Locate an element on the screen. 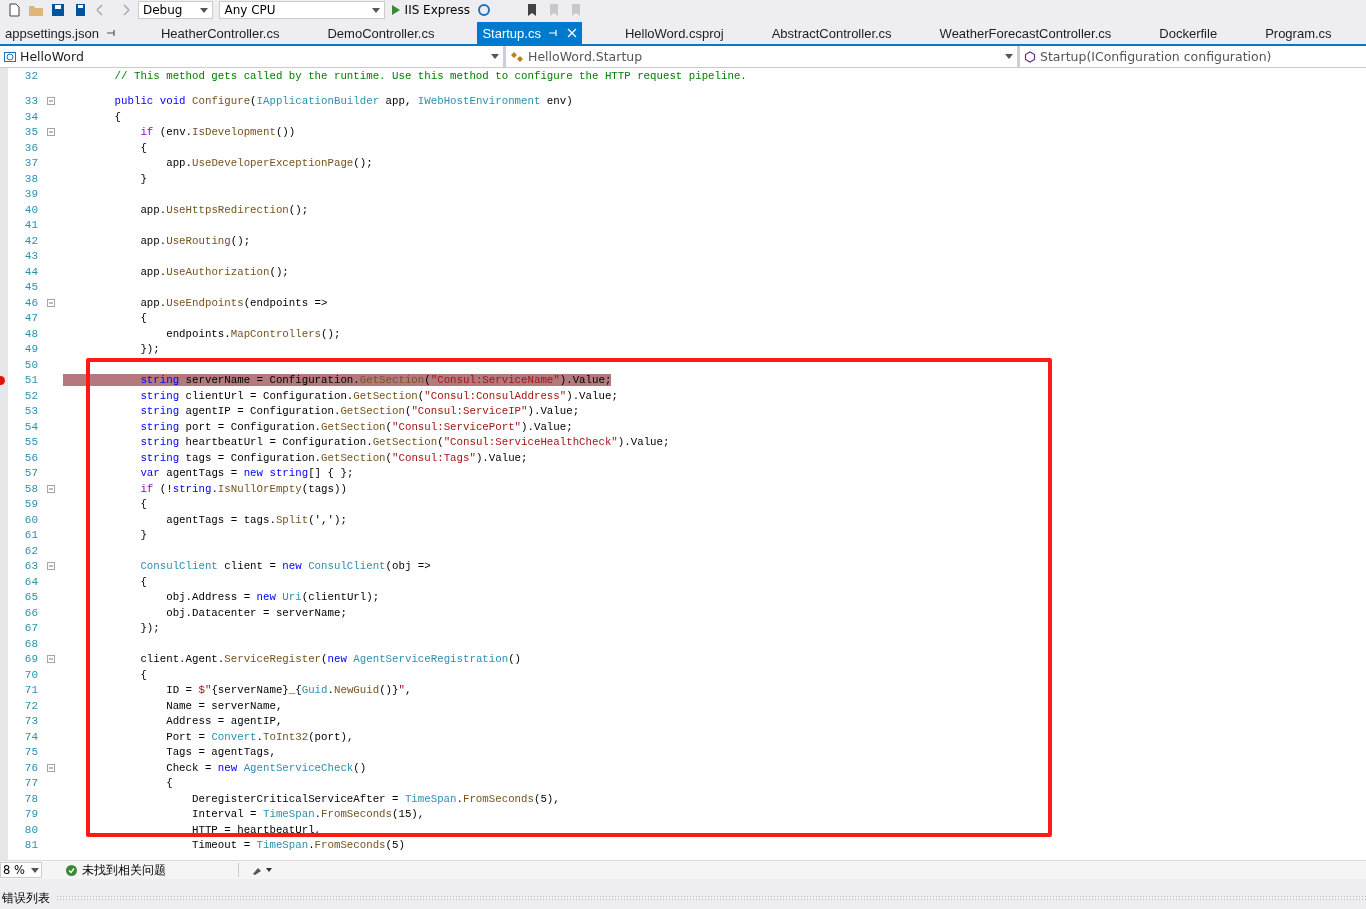 This screenshot has width=1366, height=909. line-number: 46 is located at coordinates (30, 302).